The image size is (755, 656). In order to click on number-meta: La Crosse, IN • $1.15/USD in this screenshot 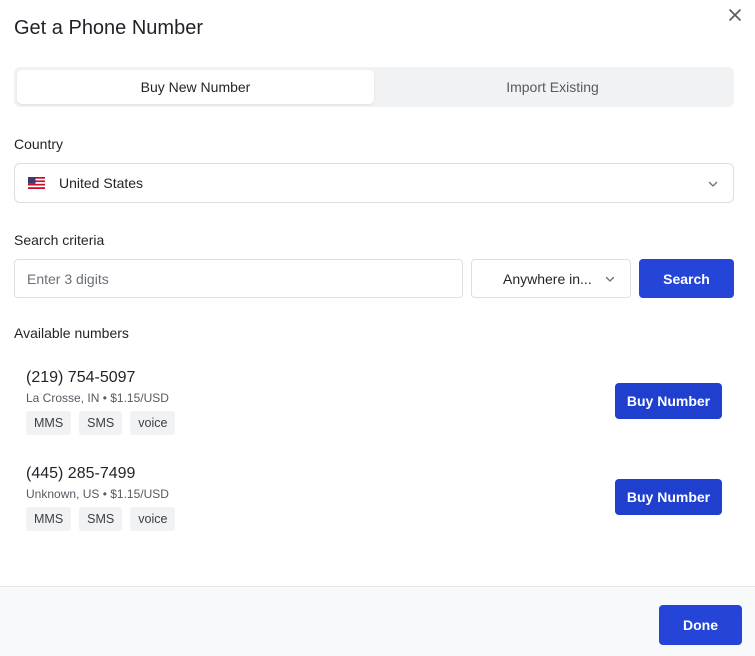, I will do `click(97, 398)`.